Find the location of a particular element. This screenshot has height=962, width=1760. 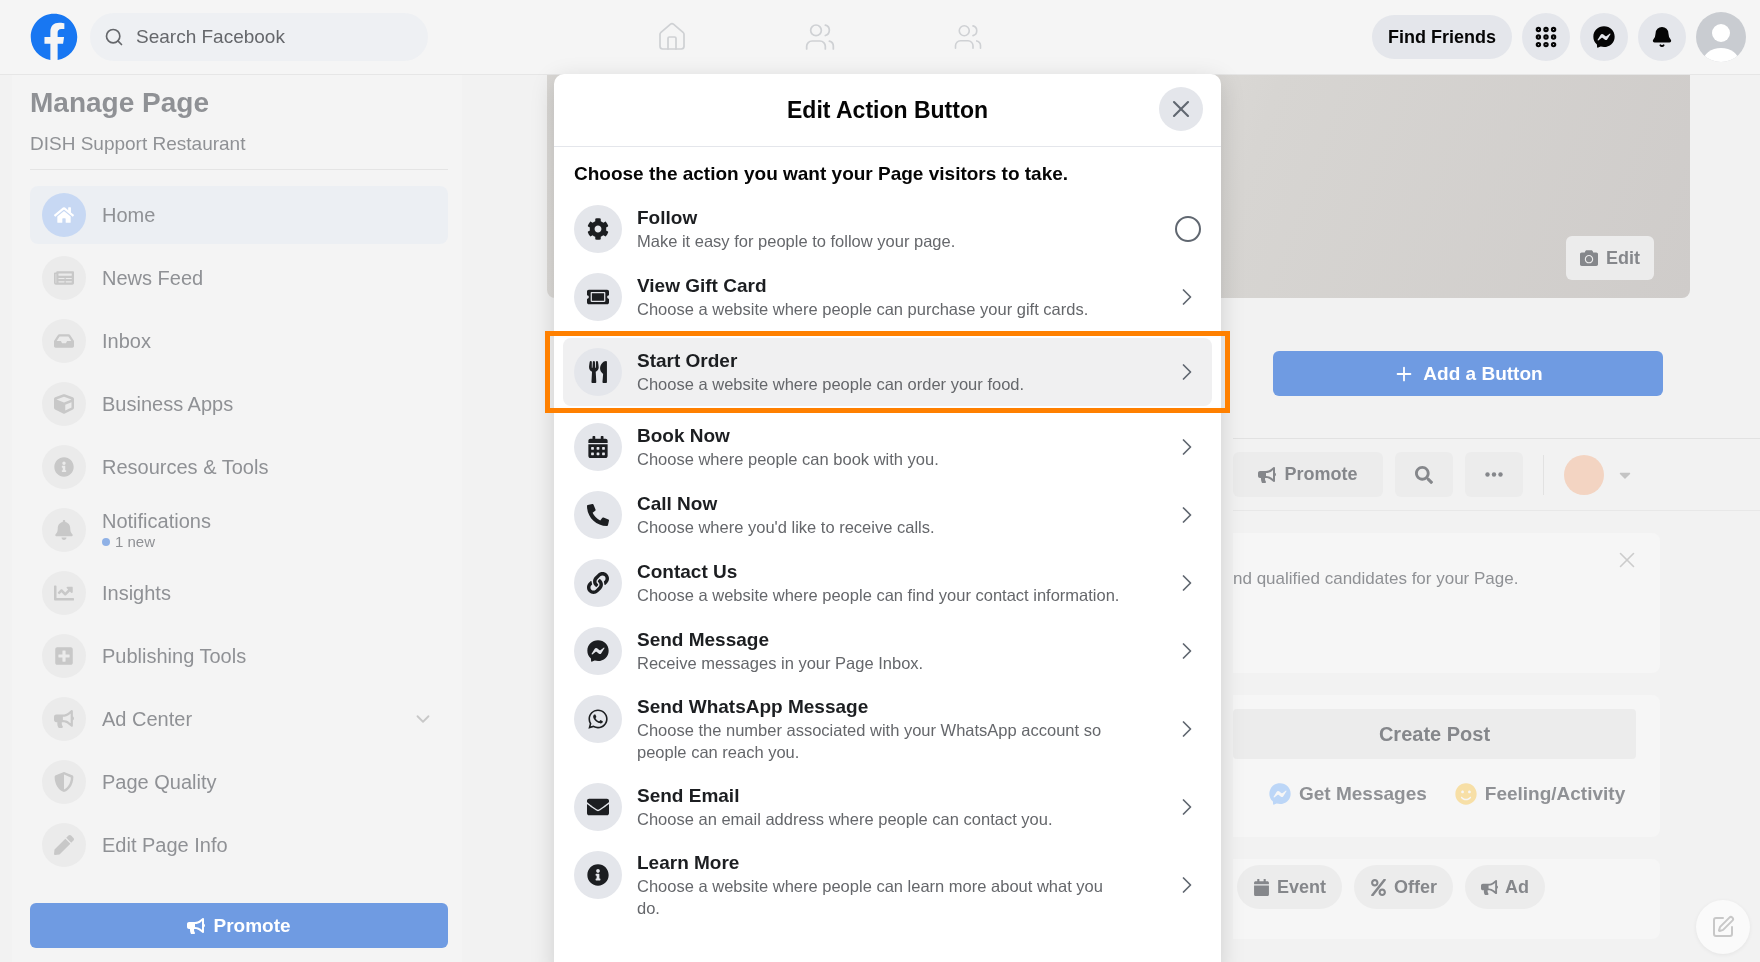

page-avatar is located at coordinates (1584, 474).